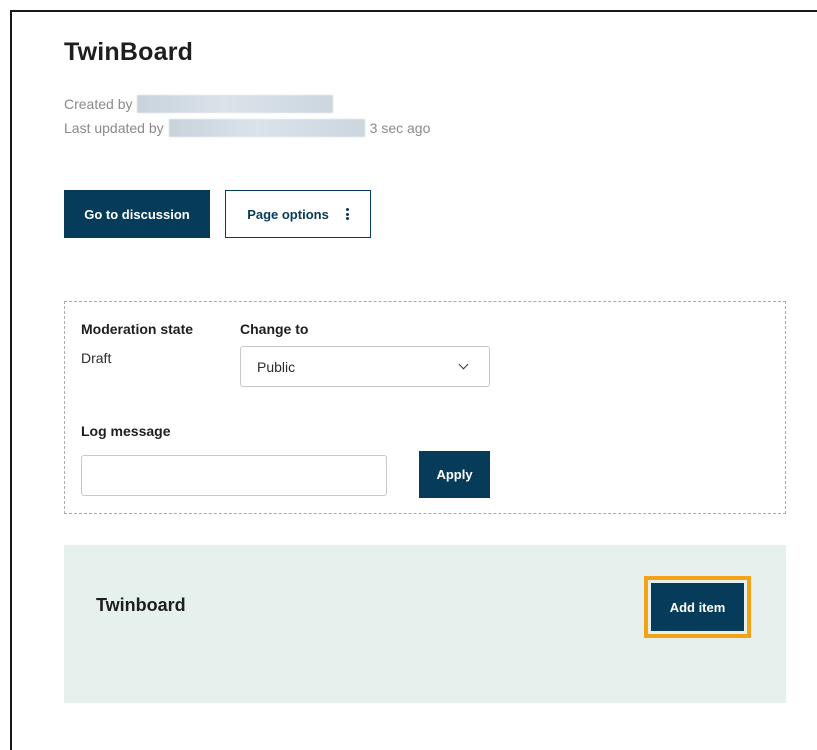 The image size is (817, 750). I want to click on last-updated-time: 3 sec ago, so click(400, 128).